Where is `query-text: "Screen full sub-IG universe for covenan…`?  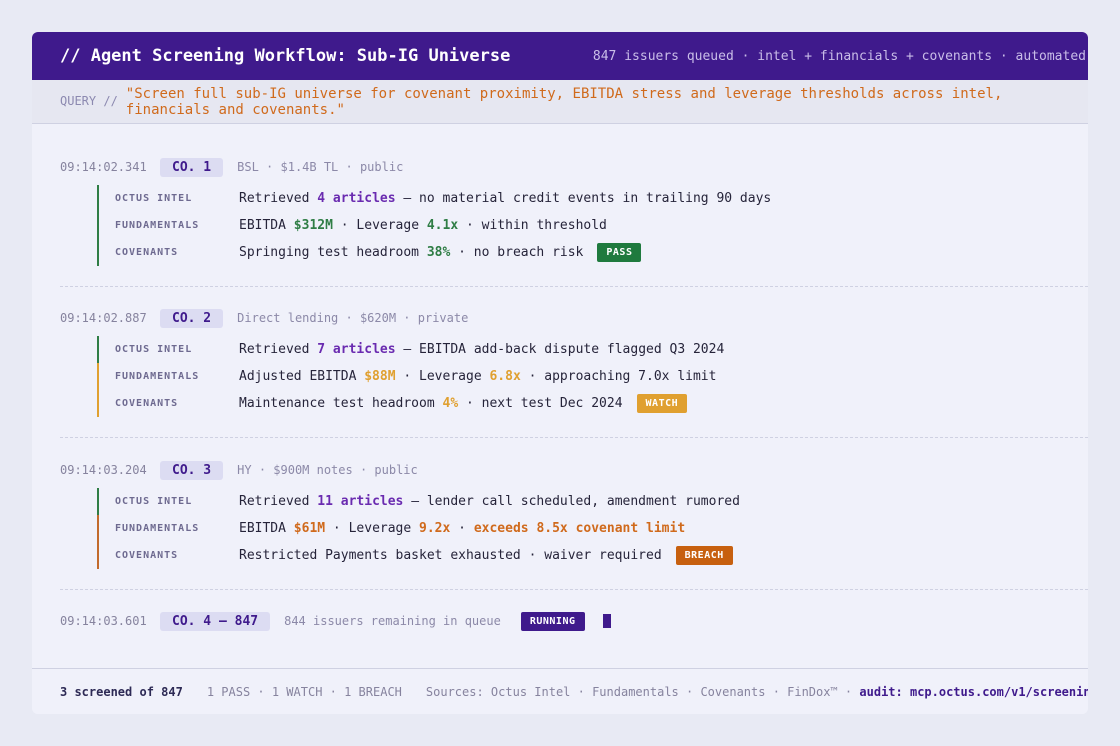 query-text: "Screen full sub-IG universe for covenan… is located at coordinates (564, 102).